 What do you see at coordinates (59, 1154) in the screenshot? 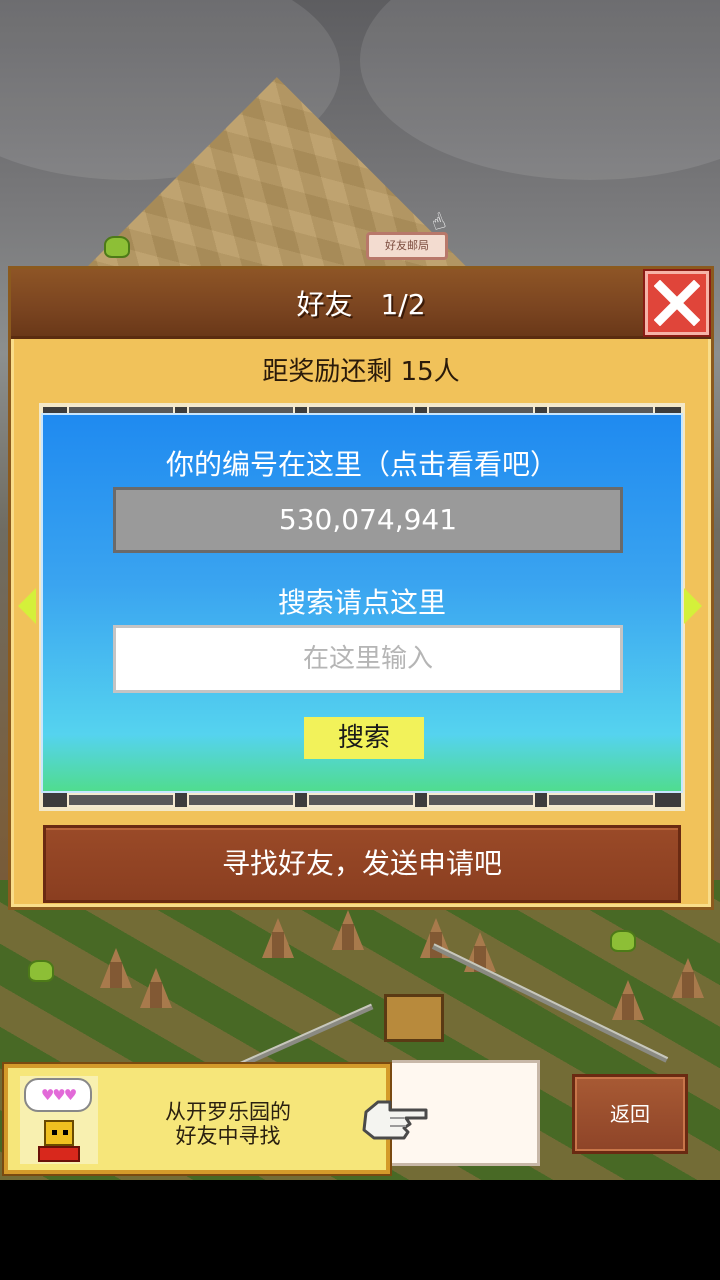
I see `robot-body` at bounding box center [59, 1154].